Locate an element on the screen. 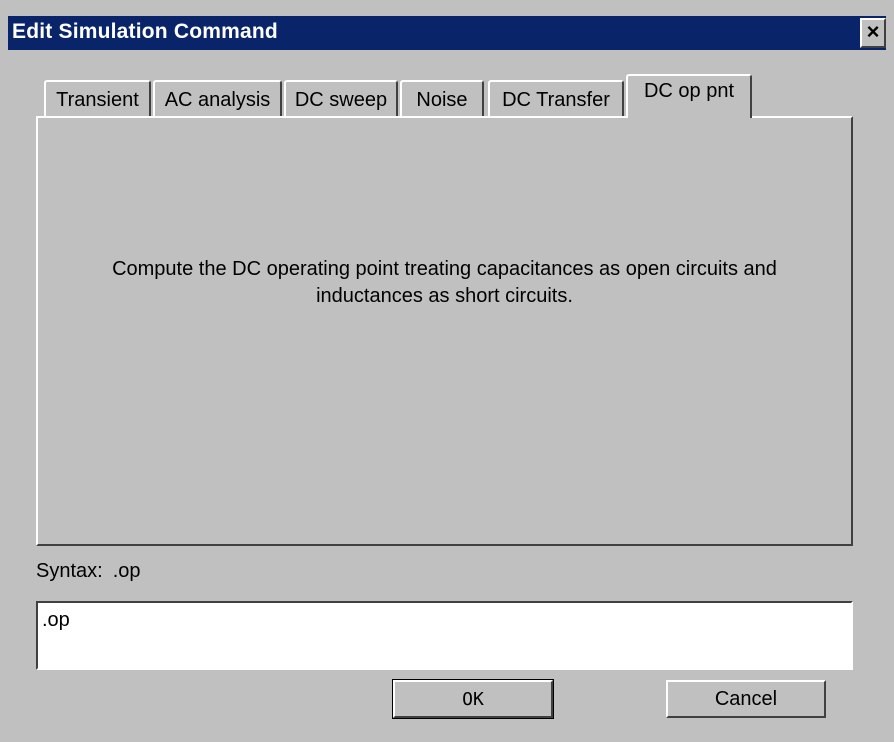  tab-dc-sweep: DC sweep is located at coordinates (341, 99).